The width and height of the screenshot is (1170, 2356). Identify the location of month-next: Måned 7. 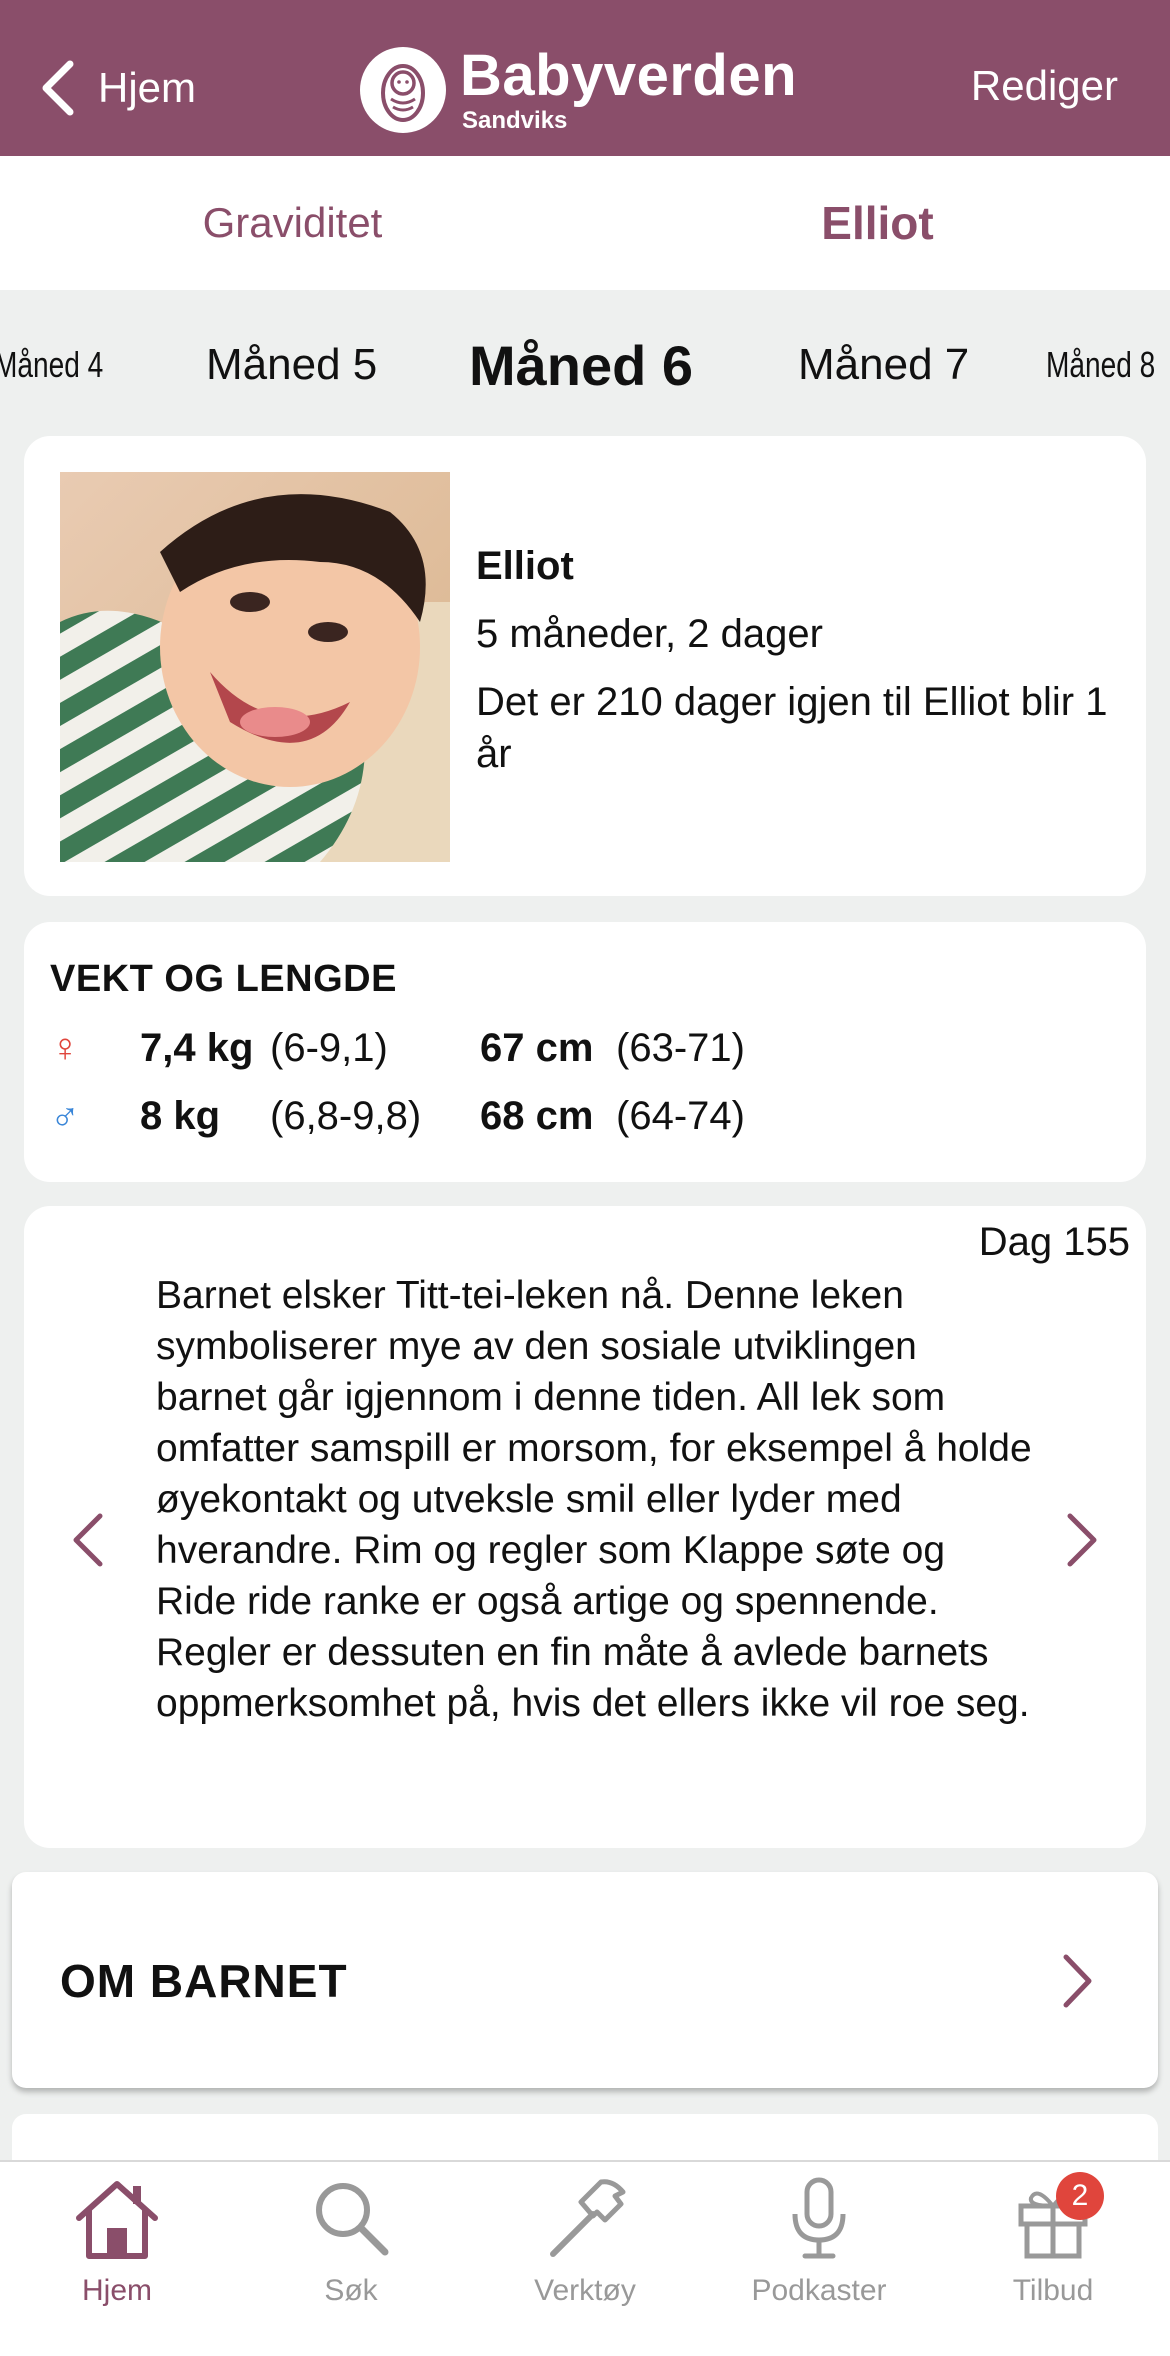
(883, 365).